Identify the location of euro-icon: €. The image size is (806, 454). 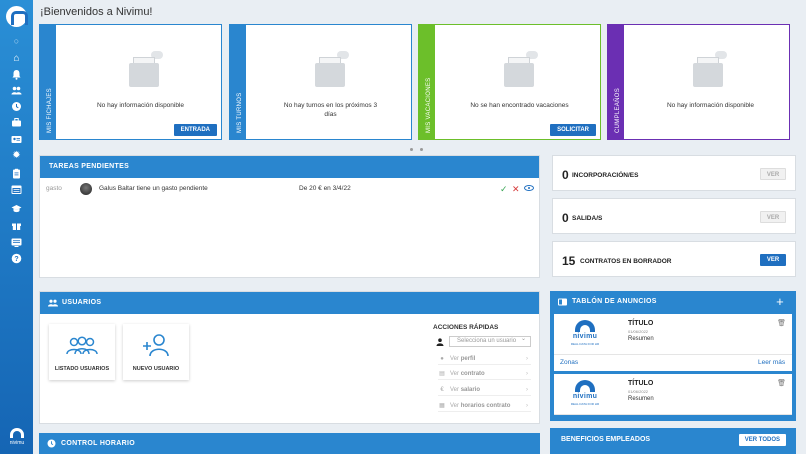
(442, 390).